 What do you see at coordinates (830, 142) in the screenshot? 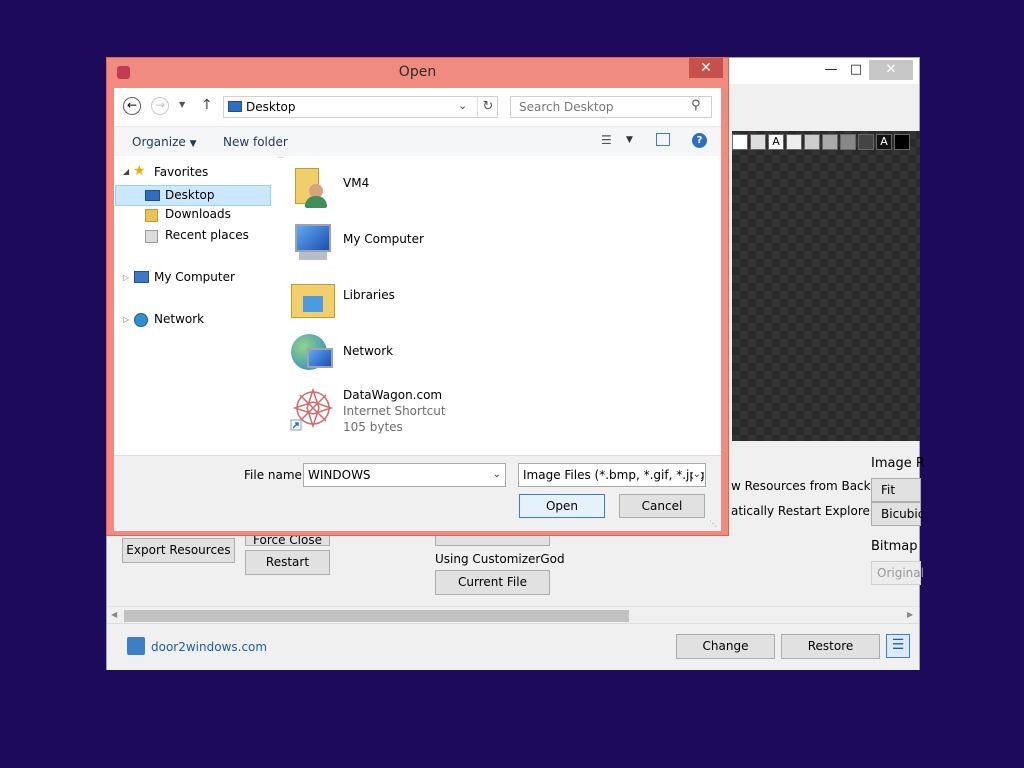
I see `swatch-mid-gray` at bounding box center [830, 142].